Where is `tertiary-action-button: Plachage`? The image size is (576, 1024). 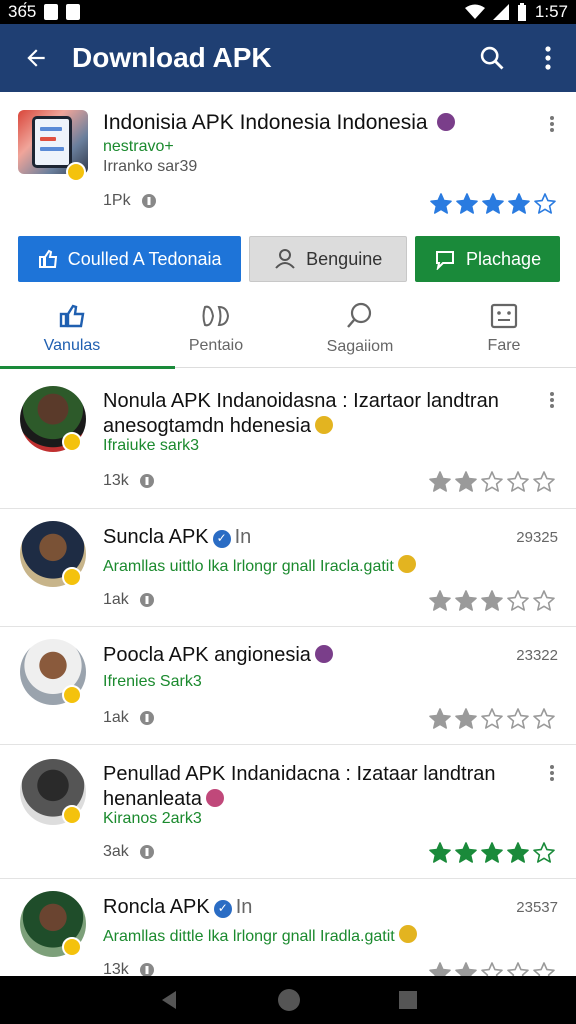 tertiary-action-button: Plachage is located at coordinates (487, 259).